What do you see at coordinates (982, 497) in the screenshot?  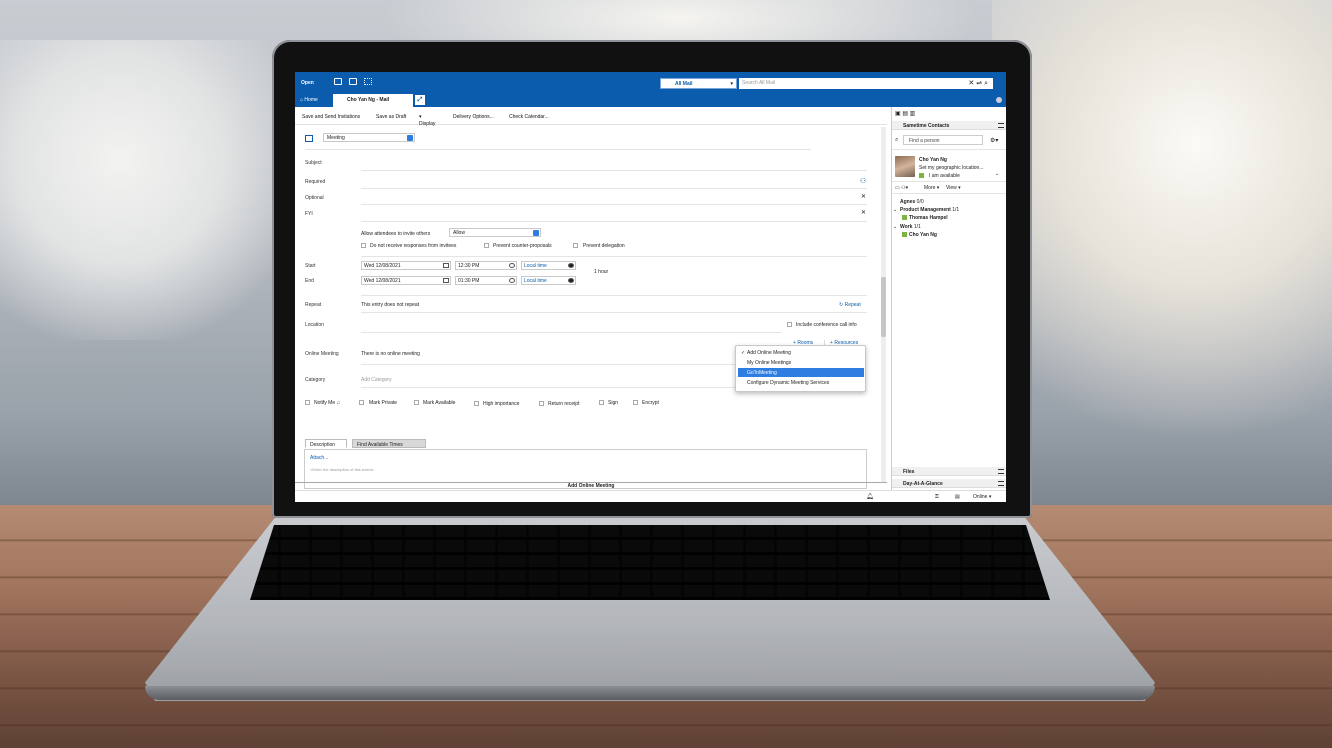 I see `online-status-select: Online ▾` at bounding box center [982, 497].